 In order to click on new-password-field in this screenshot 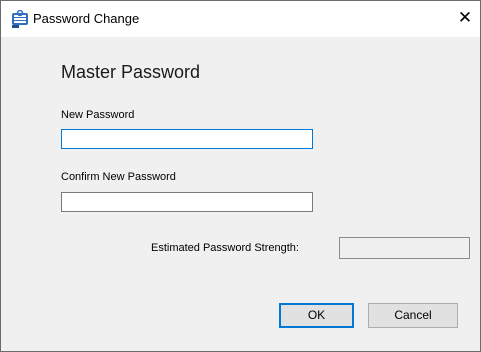, I will do `click(187, 139)`.